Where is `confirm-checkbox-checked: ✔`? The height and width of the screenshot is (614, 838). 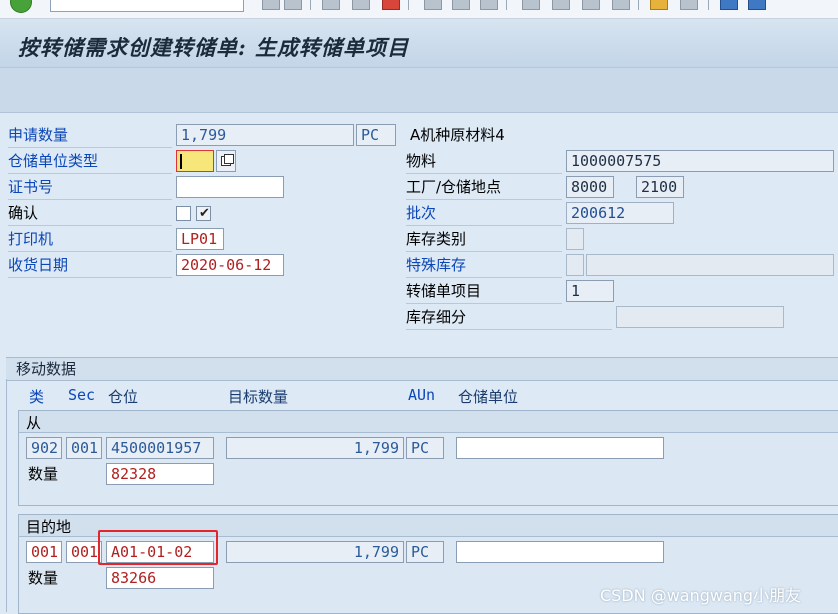
confirm-checkbox-checked: ✔ is located at coordinates (203, 213).